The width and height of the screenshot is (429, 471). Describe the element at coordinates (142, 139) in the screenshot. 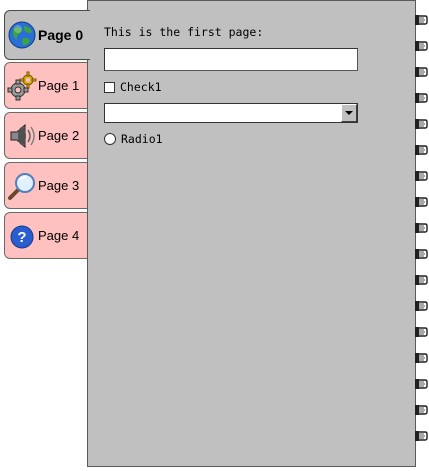

I see `radio-label: Radio1` at that location.